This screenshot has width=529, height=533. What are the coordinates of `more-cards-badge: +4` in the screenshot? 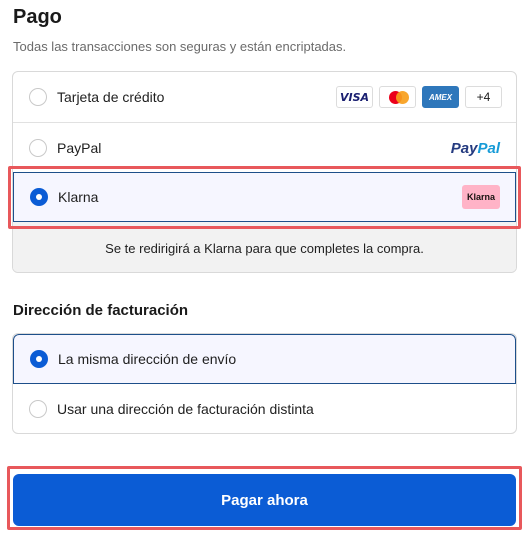 It's located at (483, 97).